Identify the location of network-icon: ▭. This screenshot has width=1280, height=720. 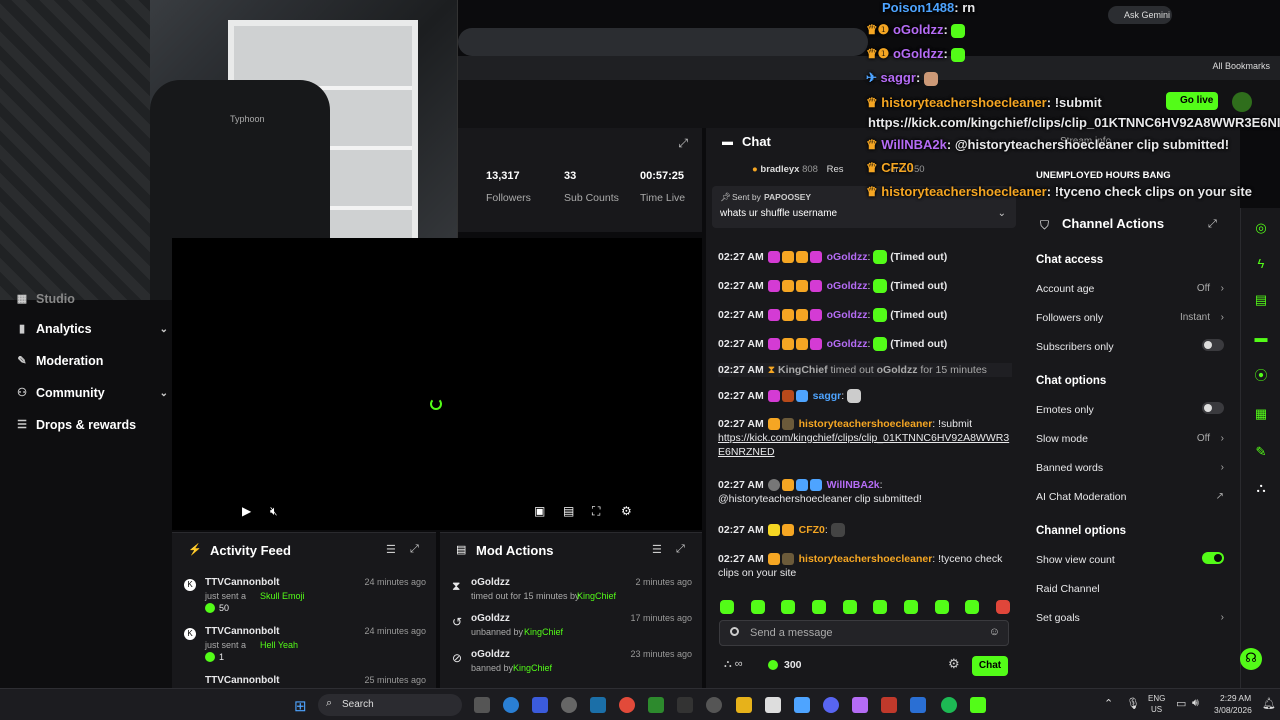
(1181, 703).